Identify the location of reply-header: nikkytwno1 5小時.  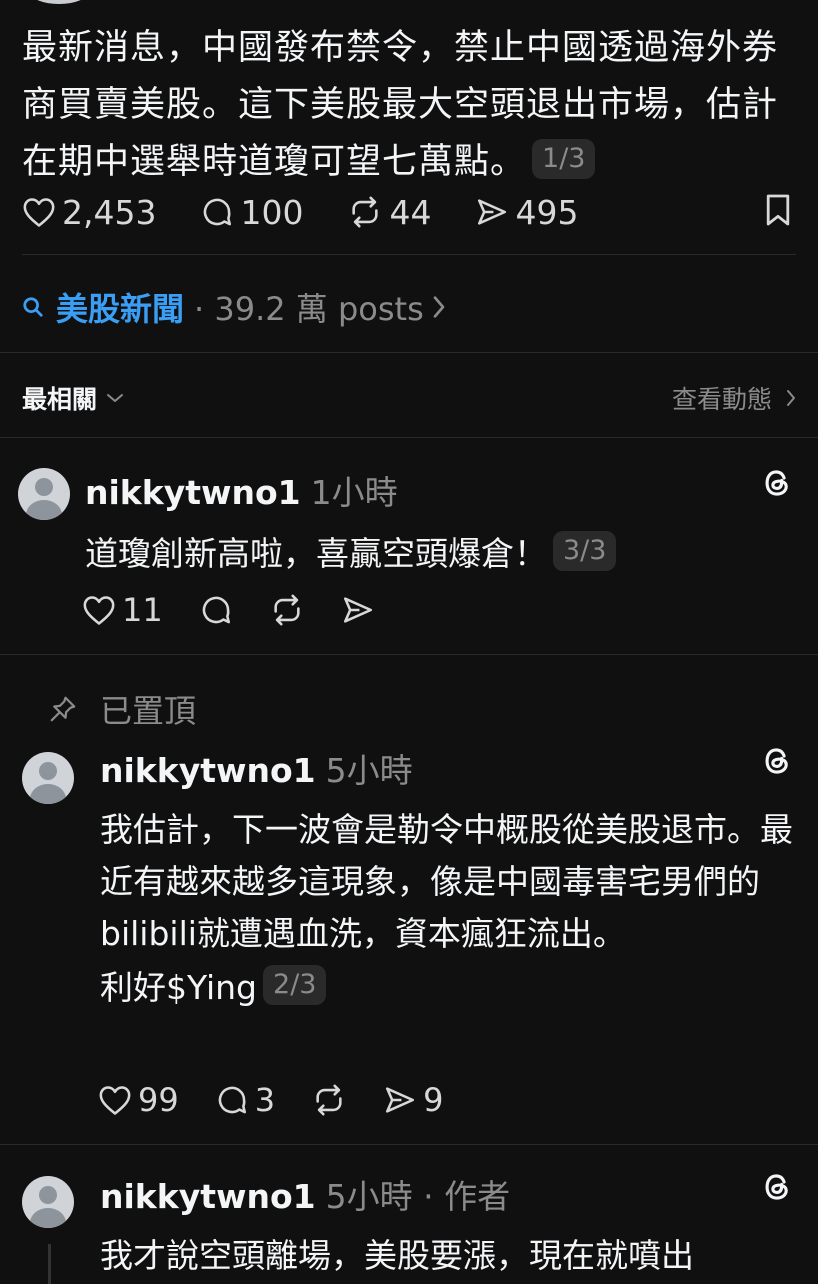
(256, 768).